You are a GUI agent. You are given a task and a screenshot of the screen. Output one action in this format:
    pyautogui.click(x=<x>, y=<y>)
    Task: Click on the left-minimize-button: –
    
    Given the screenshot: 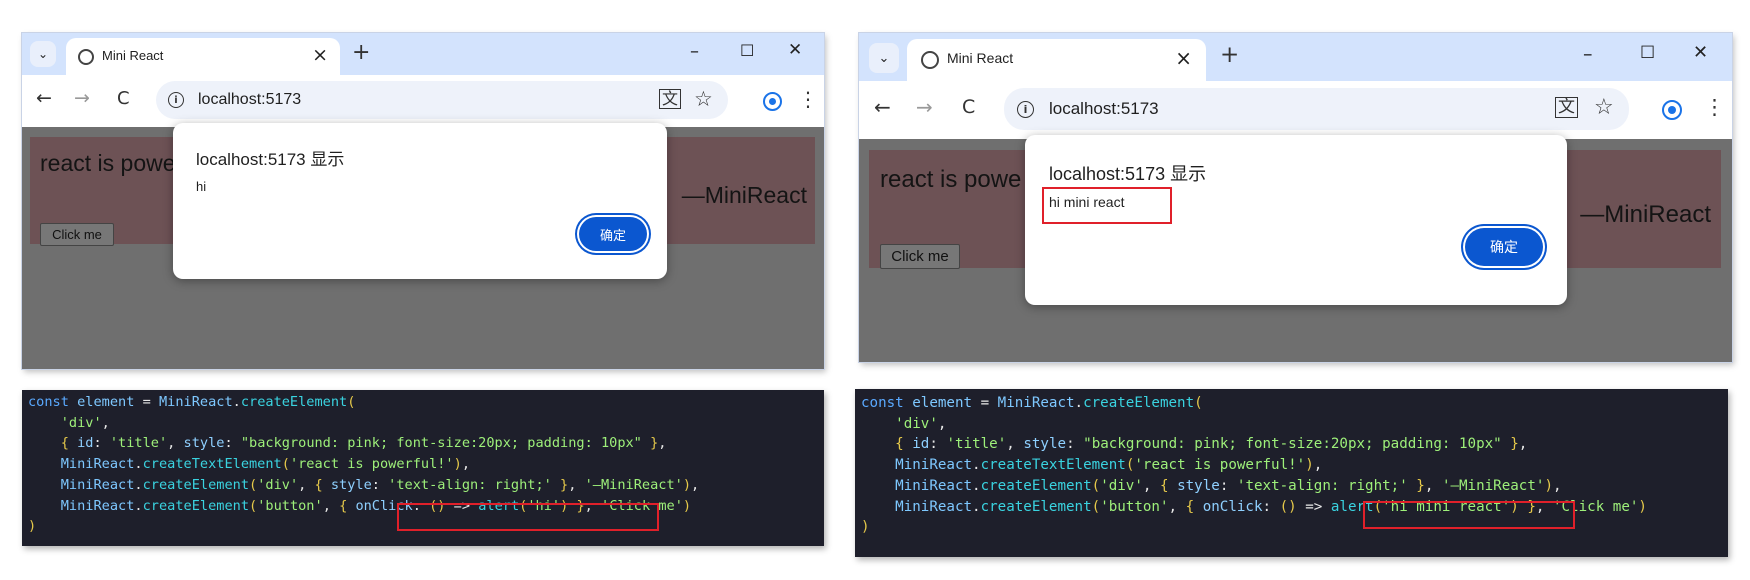 What is the action you would take?
    pyautogui.click(x=694, y=51)
    